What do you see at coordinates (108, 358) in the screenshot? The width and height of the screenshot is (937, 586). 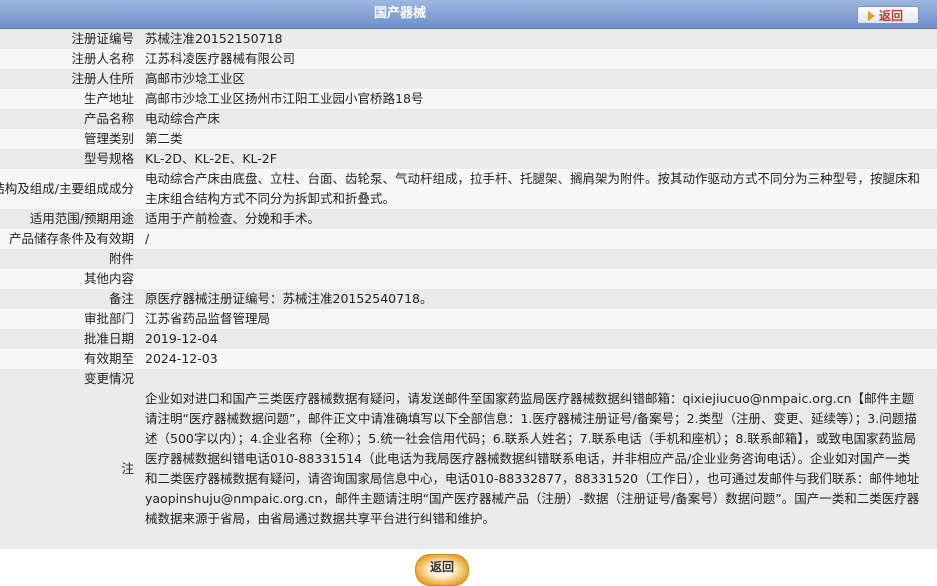 I see `field-label: 有效期至` at bounding box center [108, 358].